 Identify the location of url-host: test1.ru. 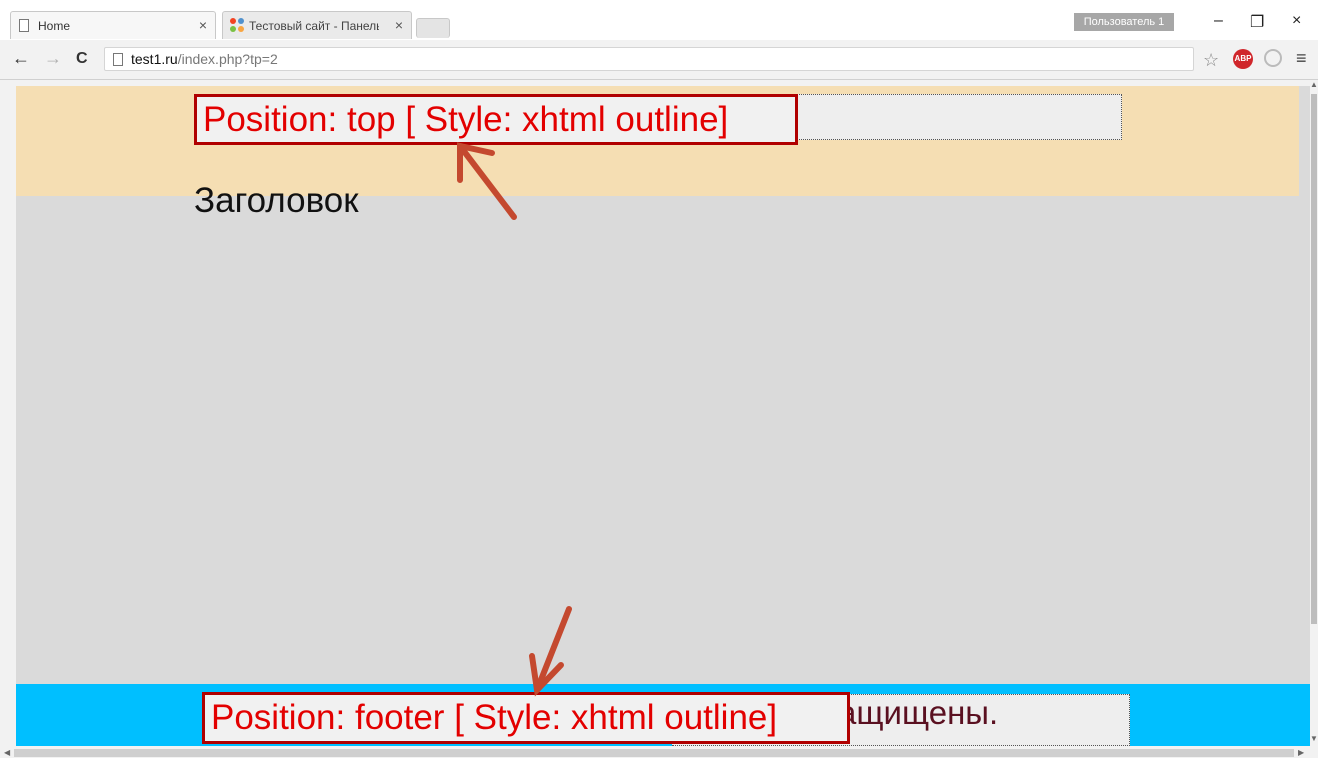
(154, 59).